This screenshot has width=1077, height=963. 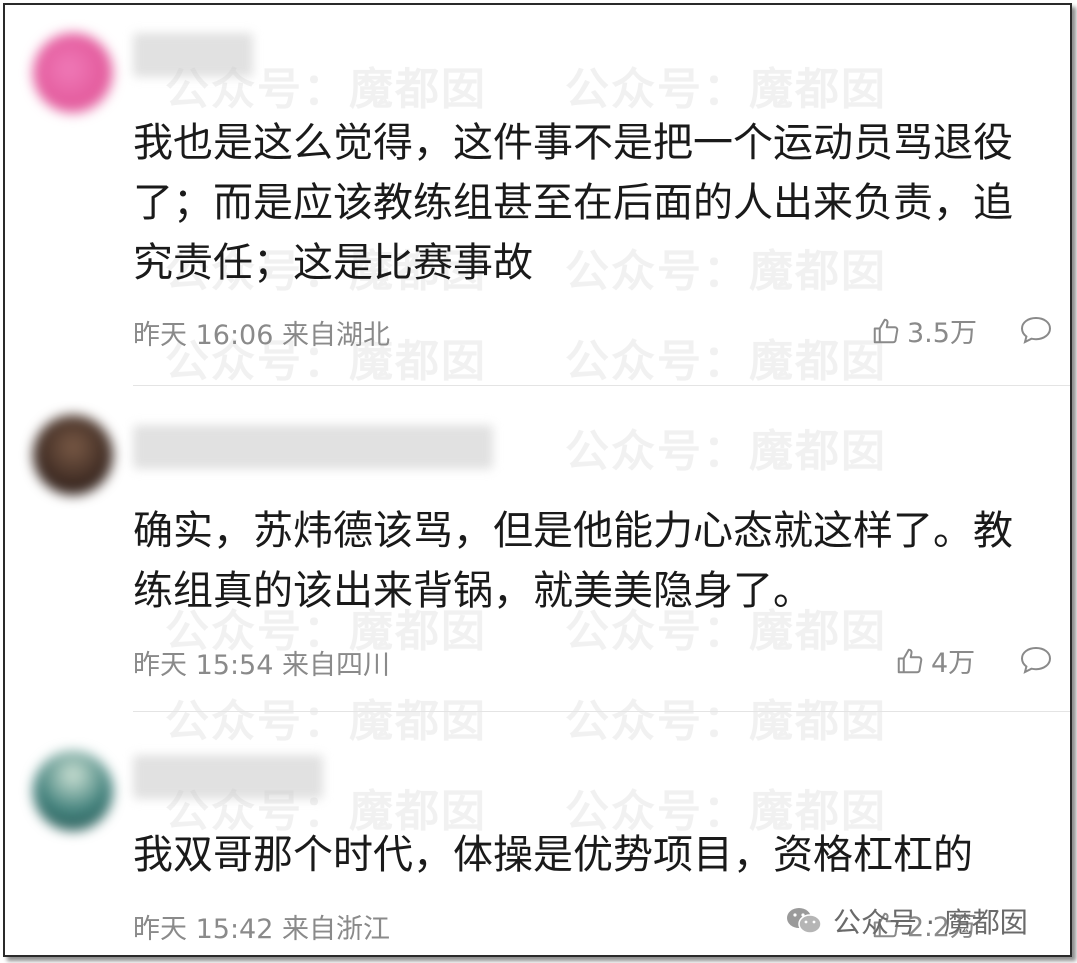 I want to click on wechat-badge: 公众号 · 魔都囡, so click(x=906, y=921).